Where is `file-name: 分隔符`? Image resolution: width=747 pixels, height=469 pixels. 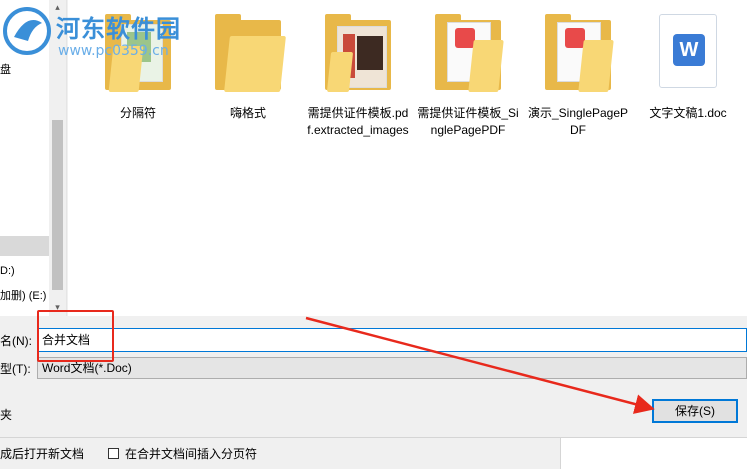 file-name: 分隔符 is located at coordinates (137, 113).